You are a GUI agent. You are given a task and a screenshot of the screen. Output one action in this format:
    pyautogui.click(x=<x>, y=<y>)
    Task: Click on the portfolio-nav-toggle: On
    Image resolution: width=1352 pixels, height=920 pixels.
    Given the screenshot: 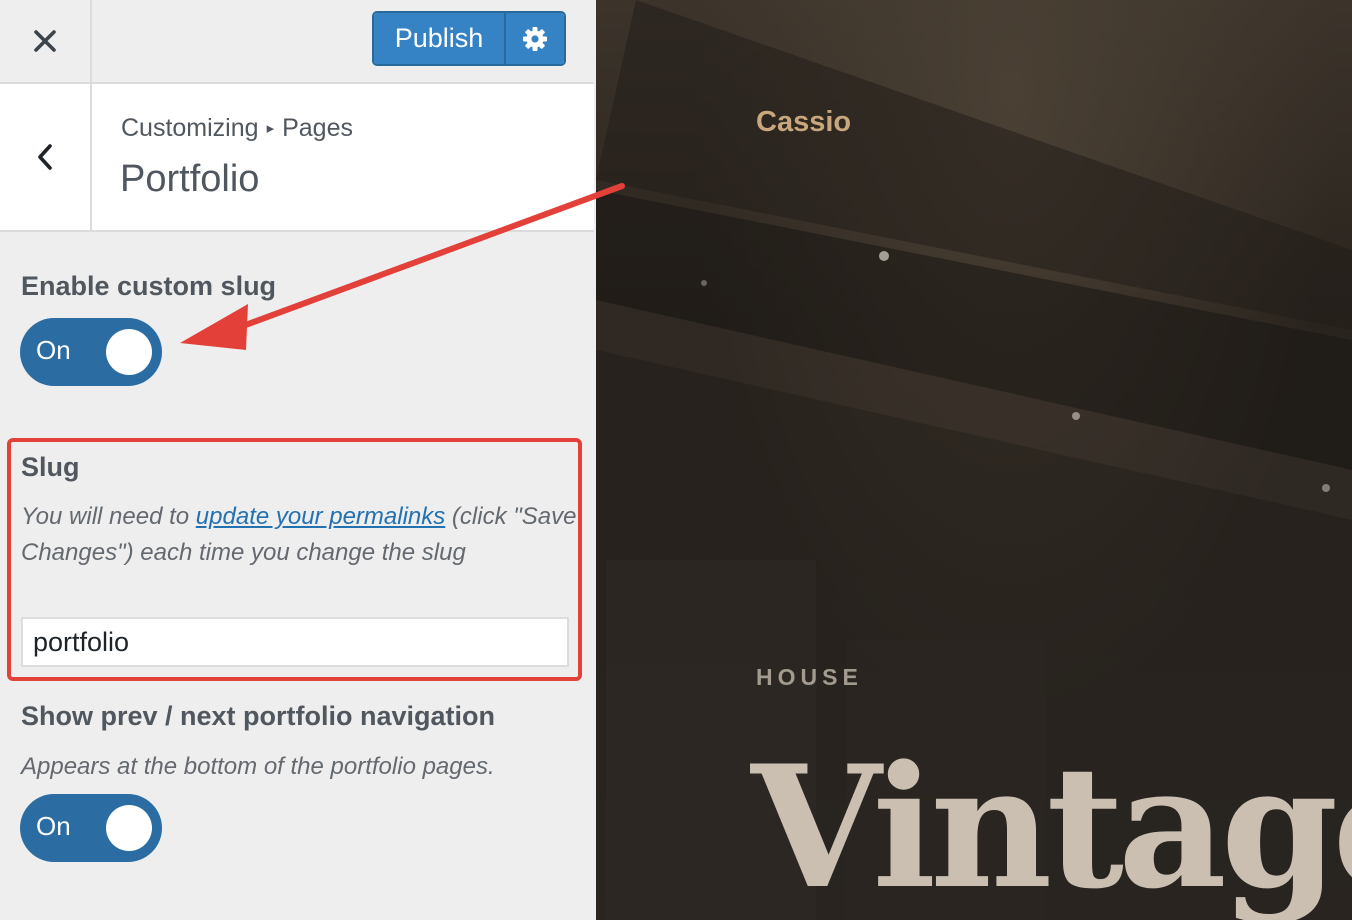 What is the action you would take?
    pyautogui.click(x=91, y=828)
    